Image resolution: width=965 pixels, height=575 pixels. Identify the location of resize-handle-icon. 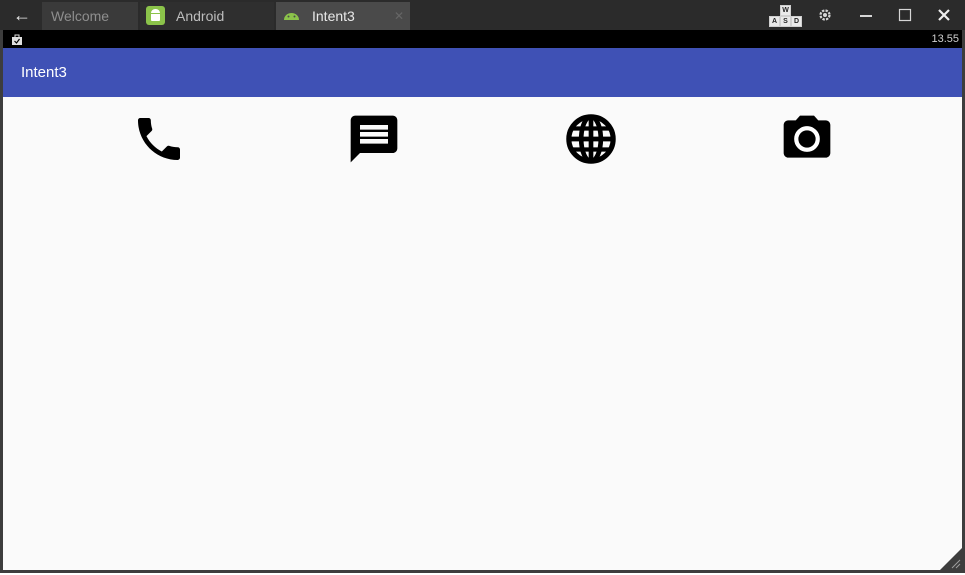
(951, 559).